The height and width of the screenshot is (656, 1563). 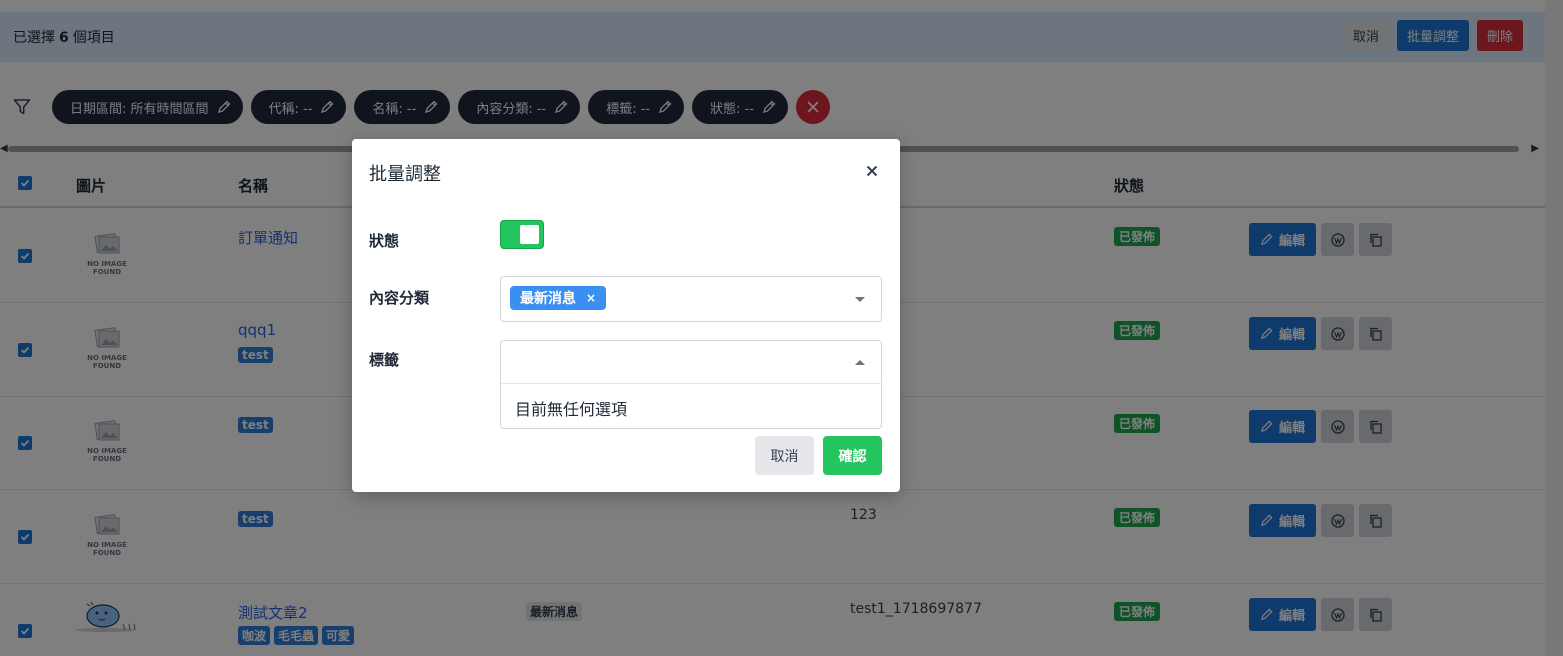 What do you see at coordinates (860, 362) in the screenshot?
I see `chevron-up-icon` at bounding box center [860, 362].